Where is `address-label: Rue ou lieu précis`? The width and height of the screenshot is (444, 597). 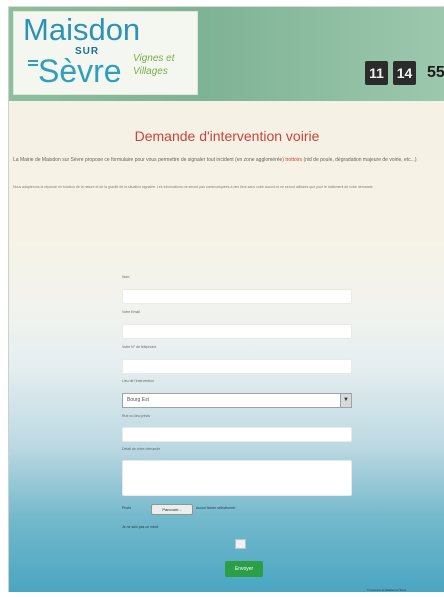
address-label: Rue ou lieu précis is located at coordinates (136, 416).